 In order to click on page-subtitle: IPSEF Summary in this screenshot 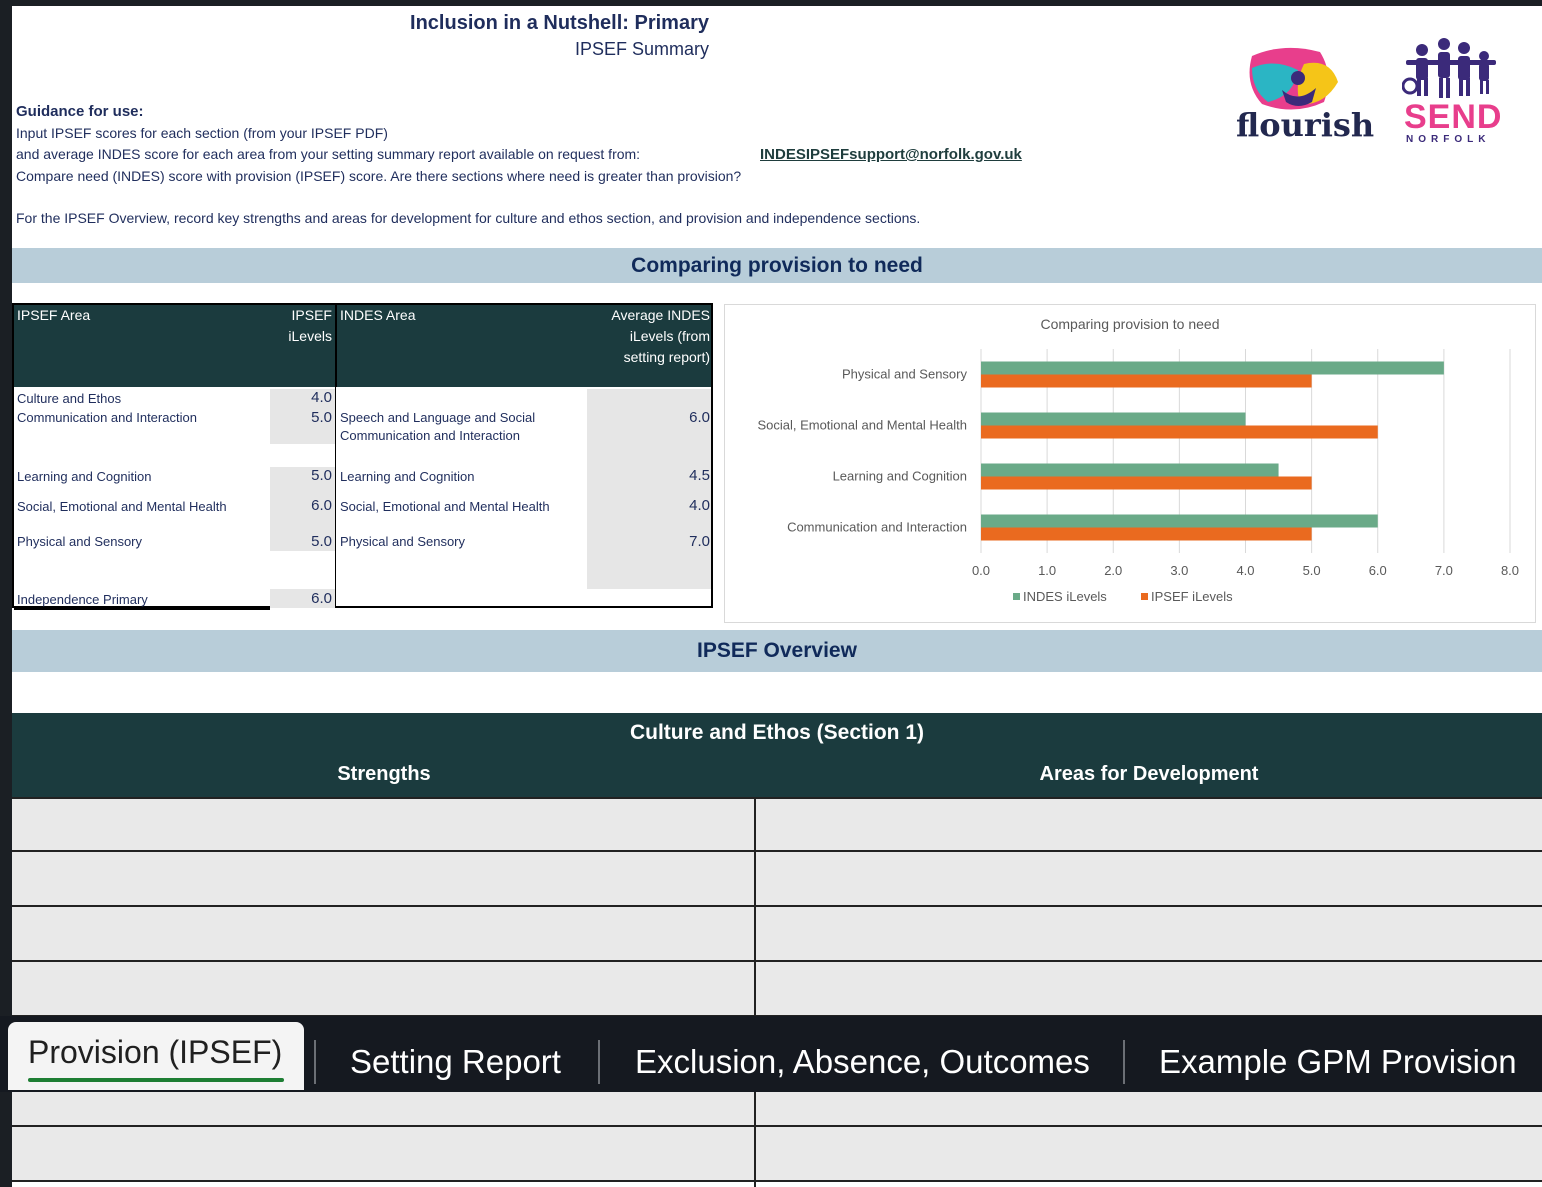, I will do `click(641, 49)`.